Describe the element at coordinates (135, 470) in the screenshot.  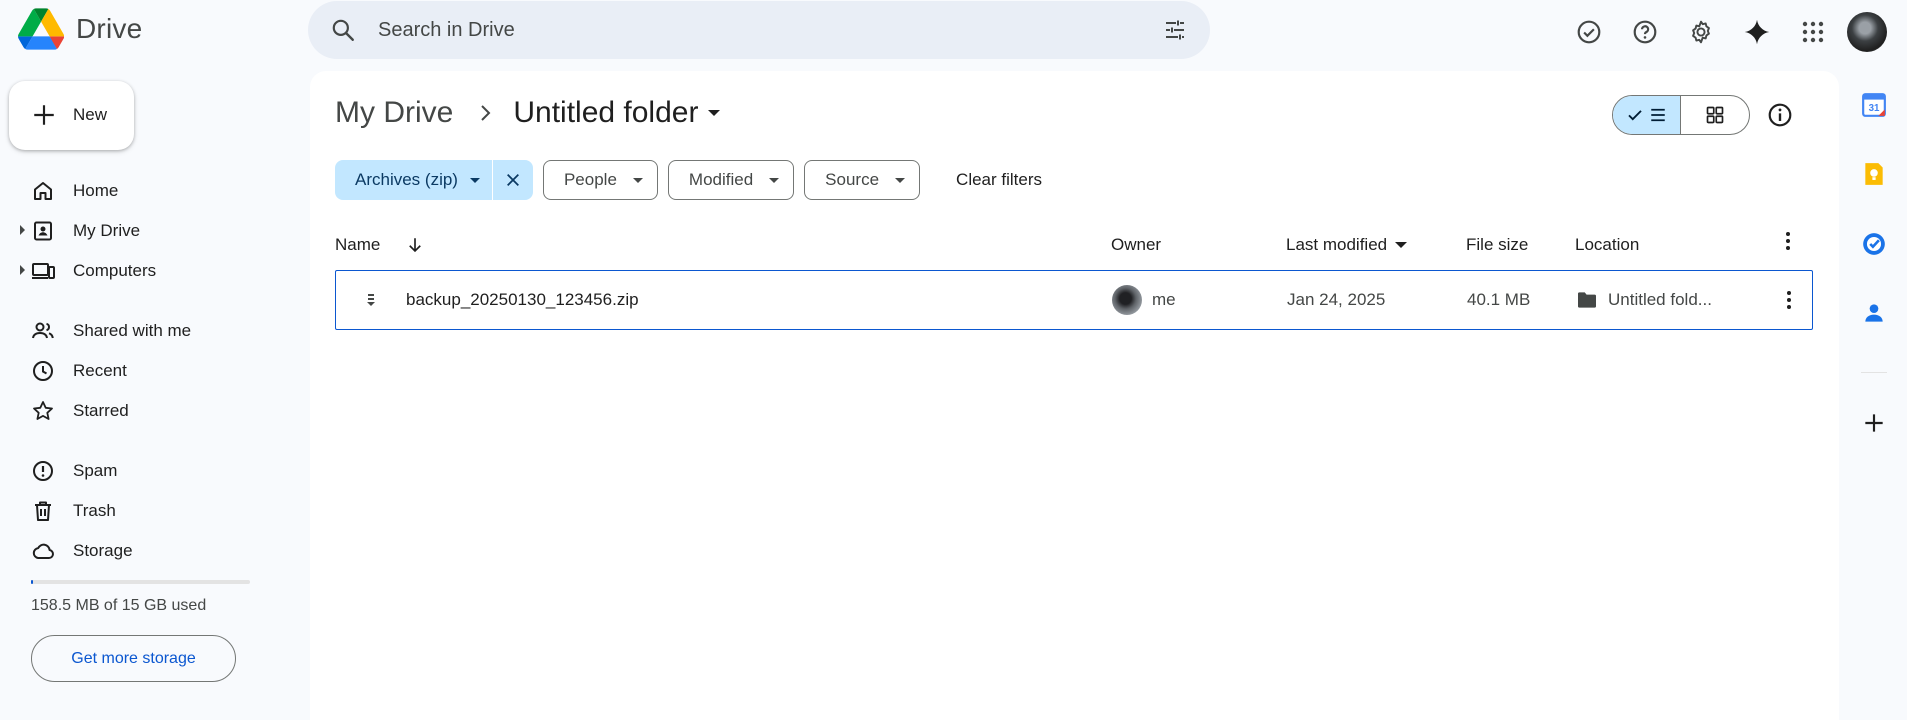
I see `sidebar-item-spam: Spam` at that location.